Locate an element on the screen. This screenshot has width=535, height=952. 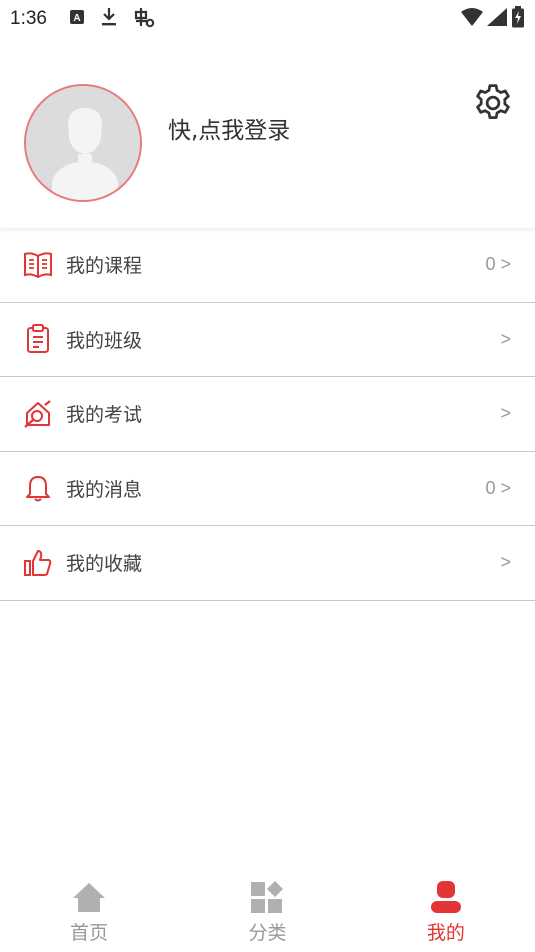
battery-charging-icon is located at coordinates (518, 19).